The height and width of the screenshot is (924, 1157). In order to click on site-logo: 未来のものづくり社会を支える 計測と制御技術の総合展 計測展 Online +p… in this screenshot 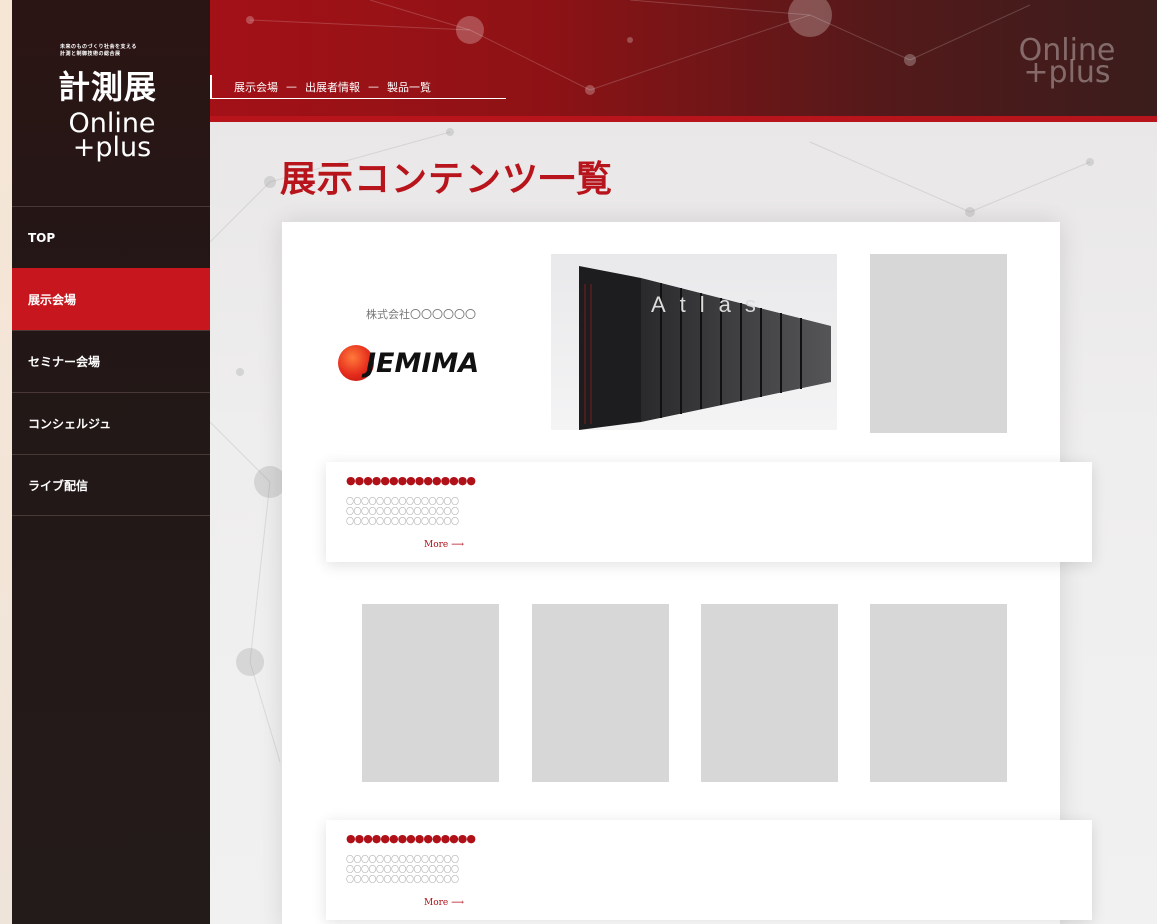, I will do `click(111, 103)`.